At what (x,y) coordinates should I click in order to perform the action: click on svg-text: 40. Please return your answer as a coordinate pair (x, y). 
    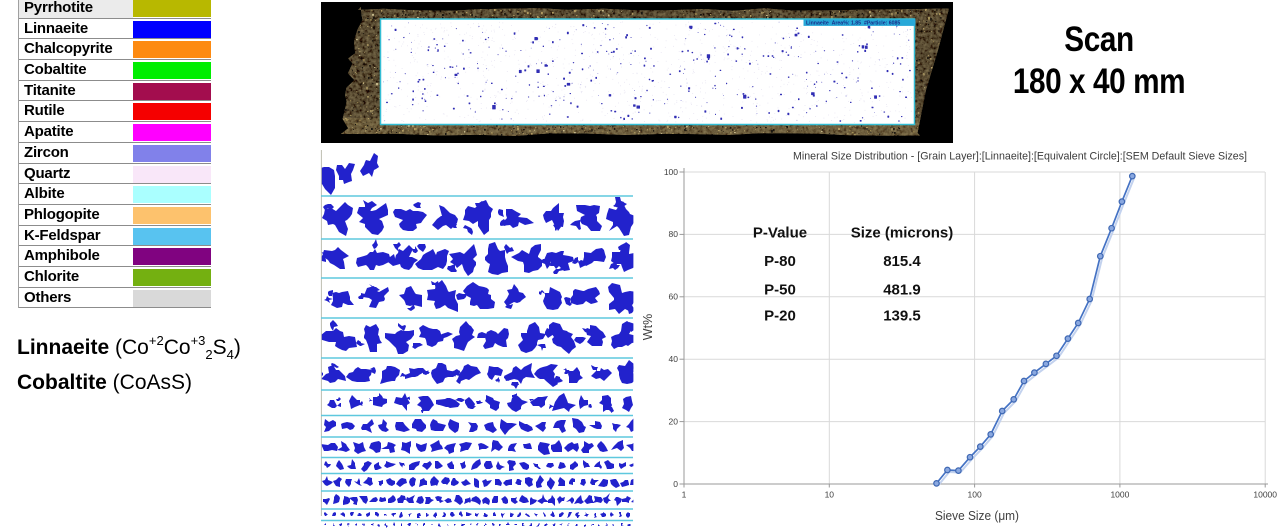
    Looking at the image, I should click on (674, 359).